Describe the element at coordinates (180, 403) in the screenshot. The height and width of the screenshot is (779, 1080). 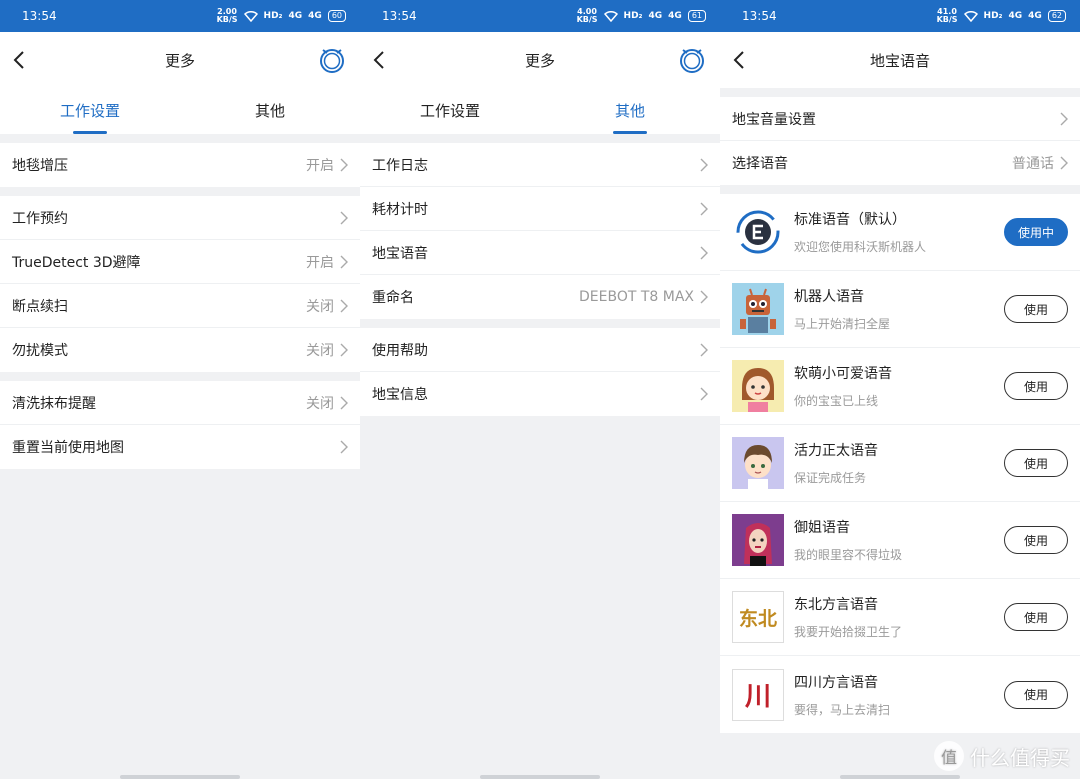
I see `setting-mop-reminder: 清洗抹布提醒 关闭` at that location.